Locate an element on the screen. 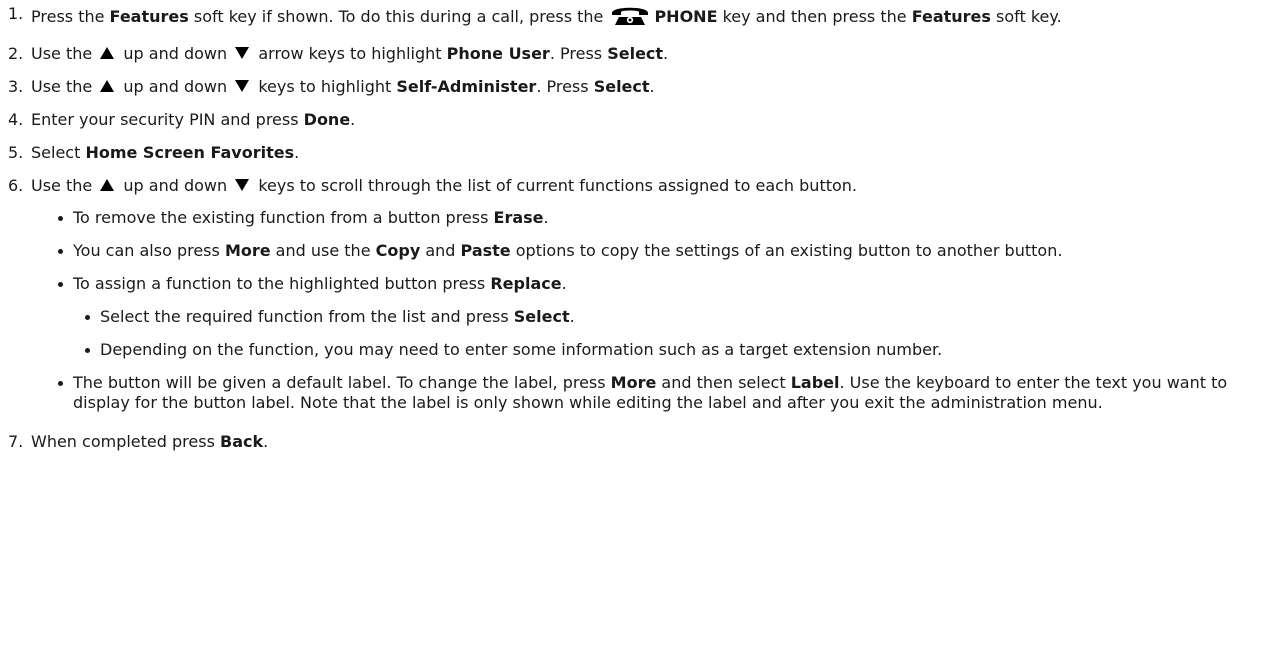 The height and width of the screenshot is (666, 1276). step-number: 6. is located at coordinates (16, 185).